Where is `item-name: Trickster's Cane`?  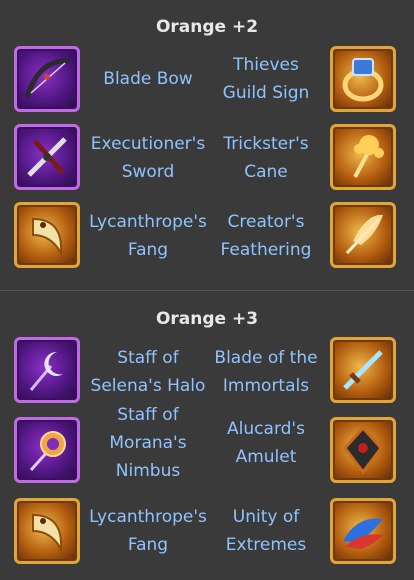
item-name: Trickster's Cane is located at coordinates (266, 158).